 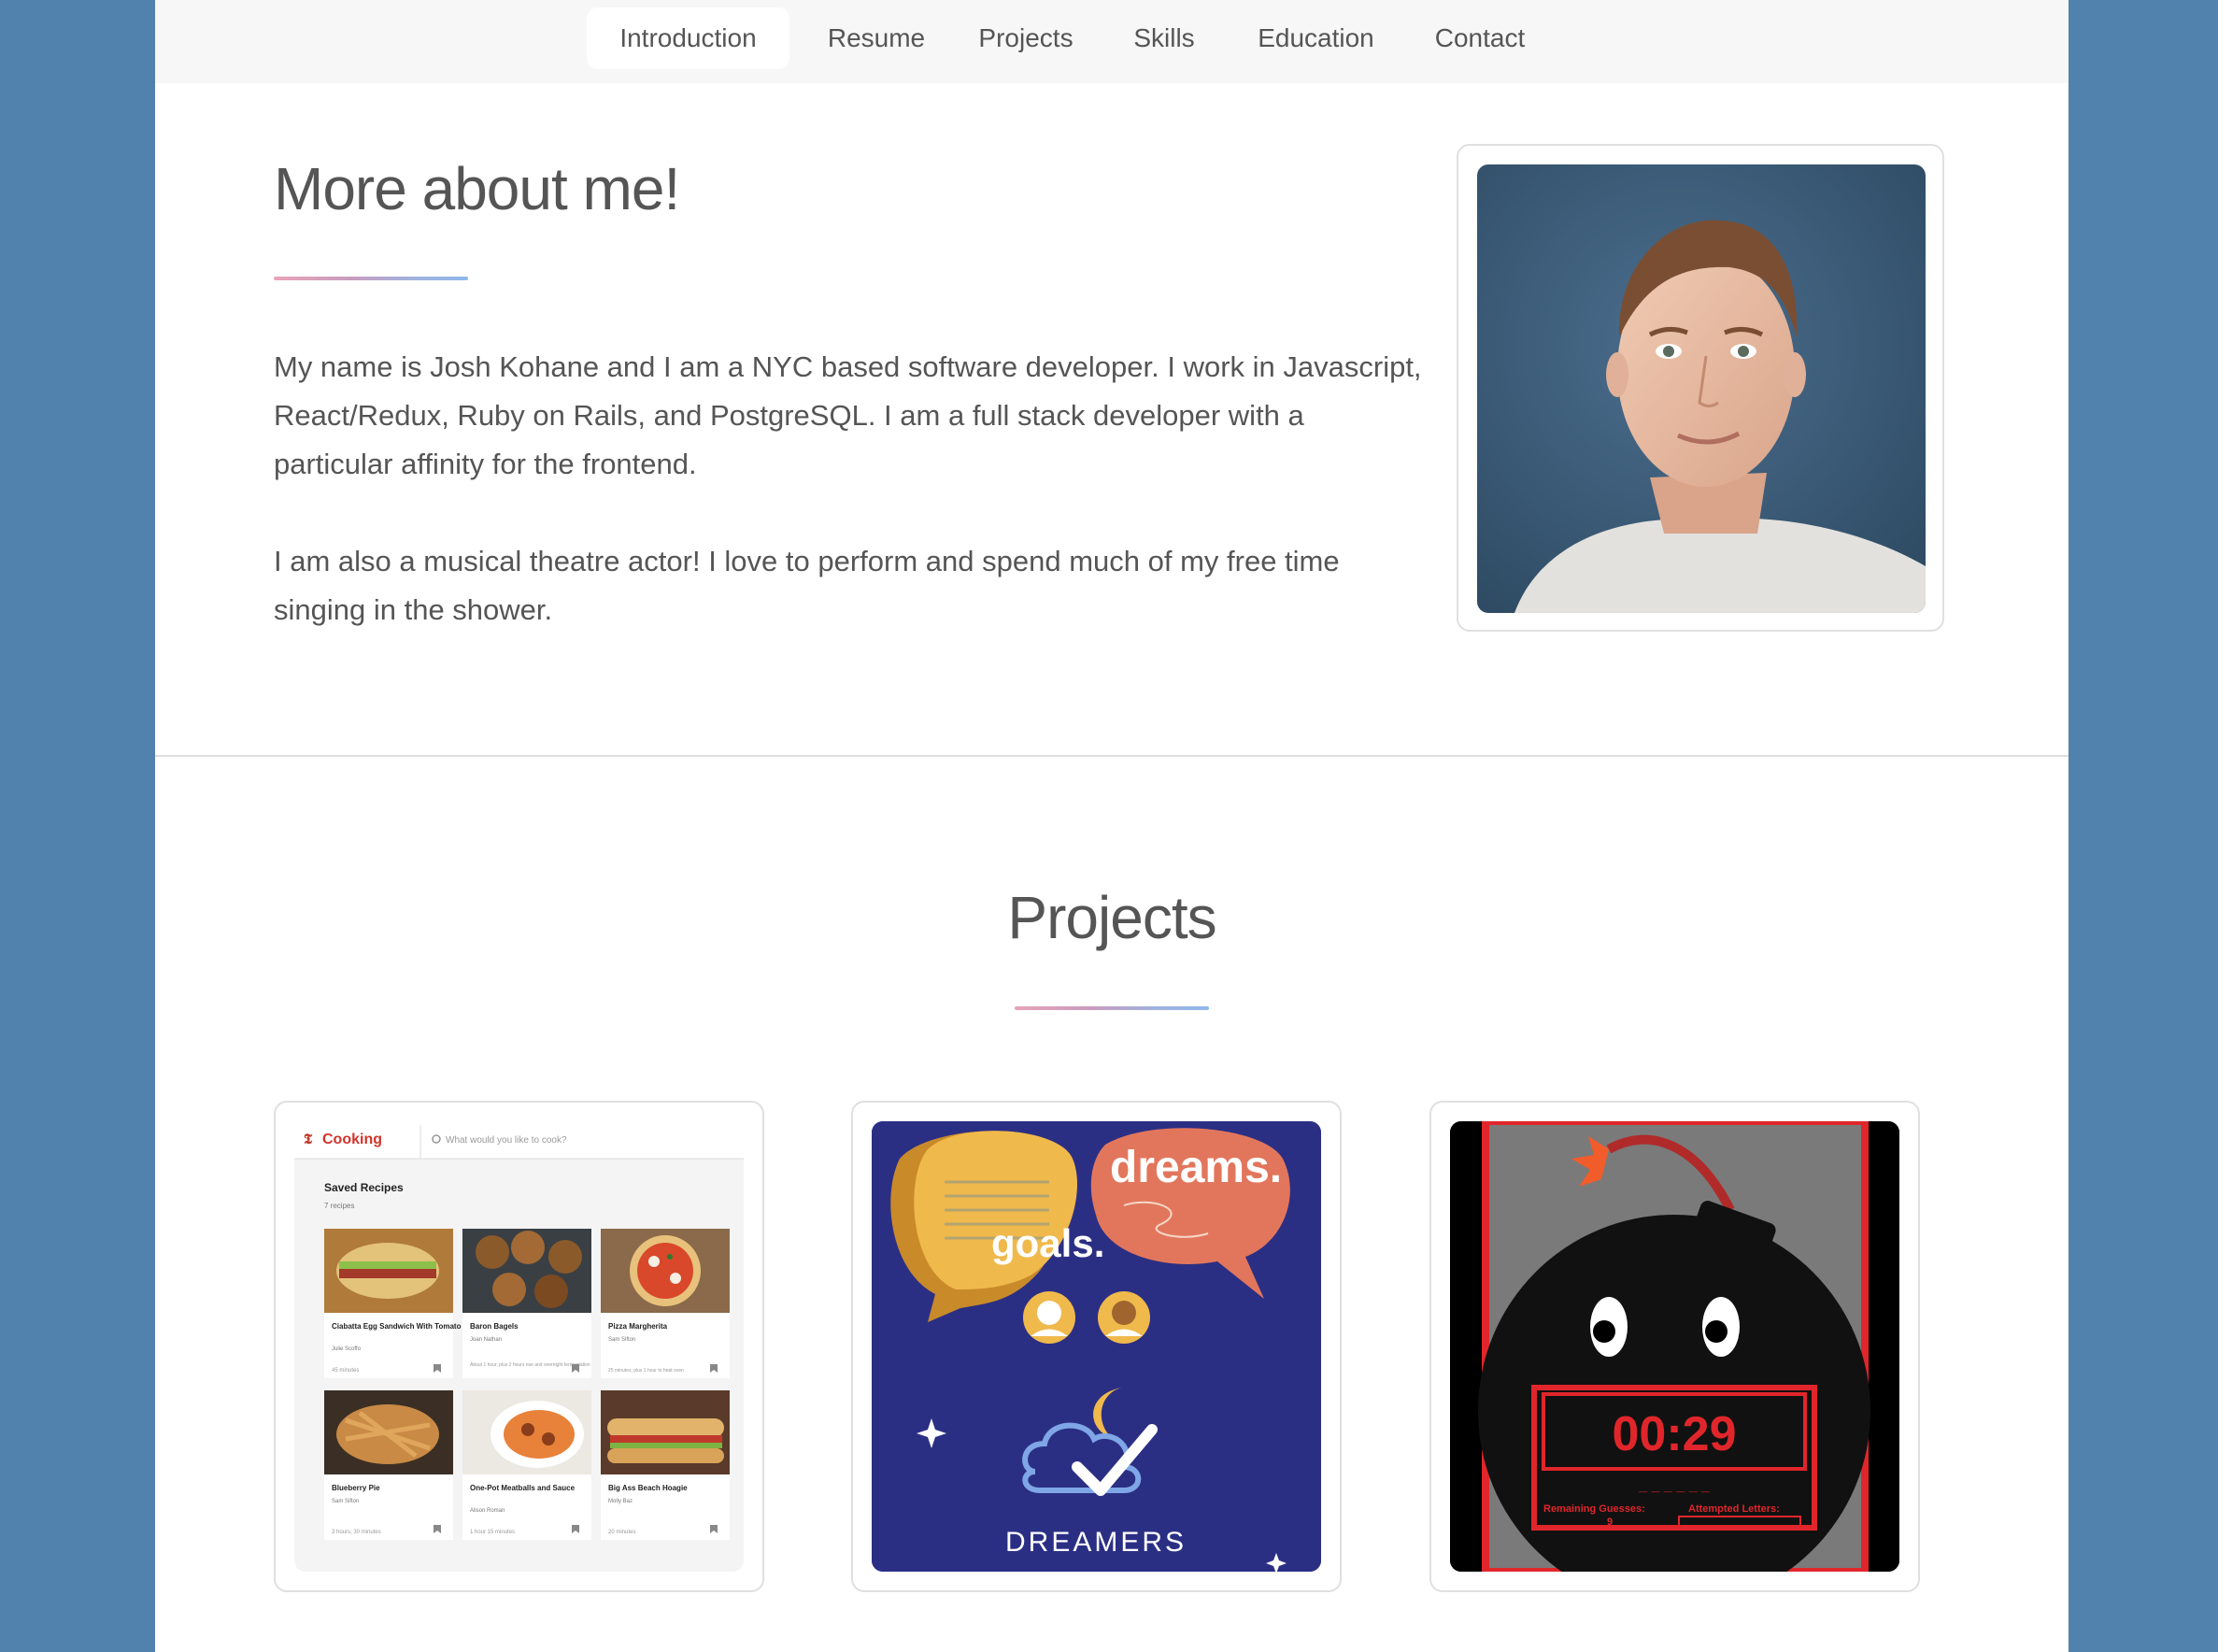 I want to click on recipe-author-2: Joan Nathan, so click(x=486, y=1340).